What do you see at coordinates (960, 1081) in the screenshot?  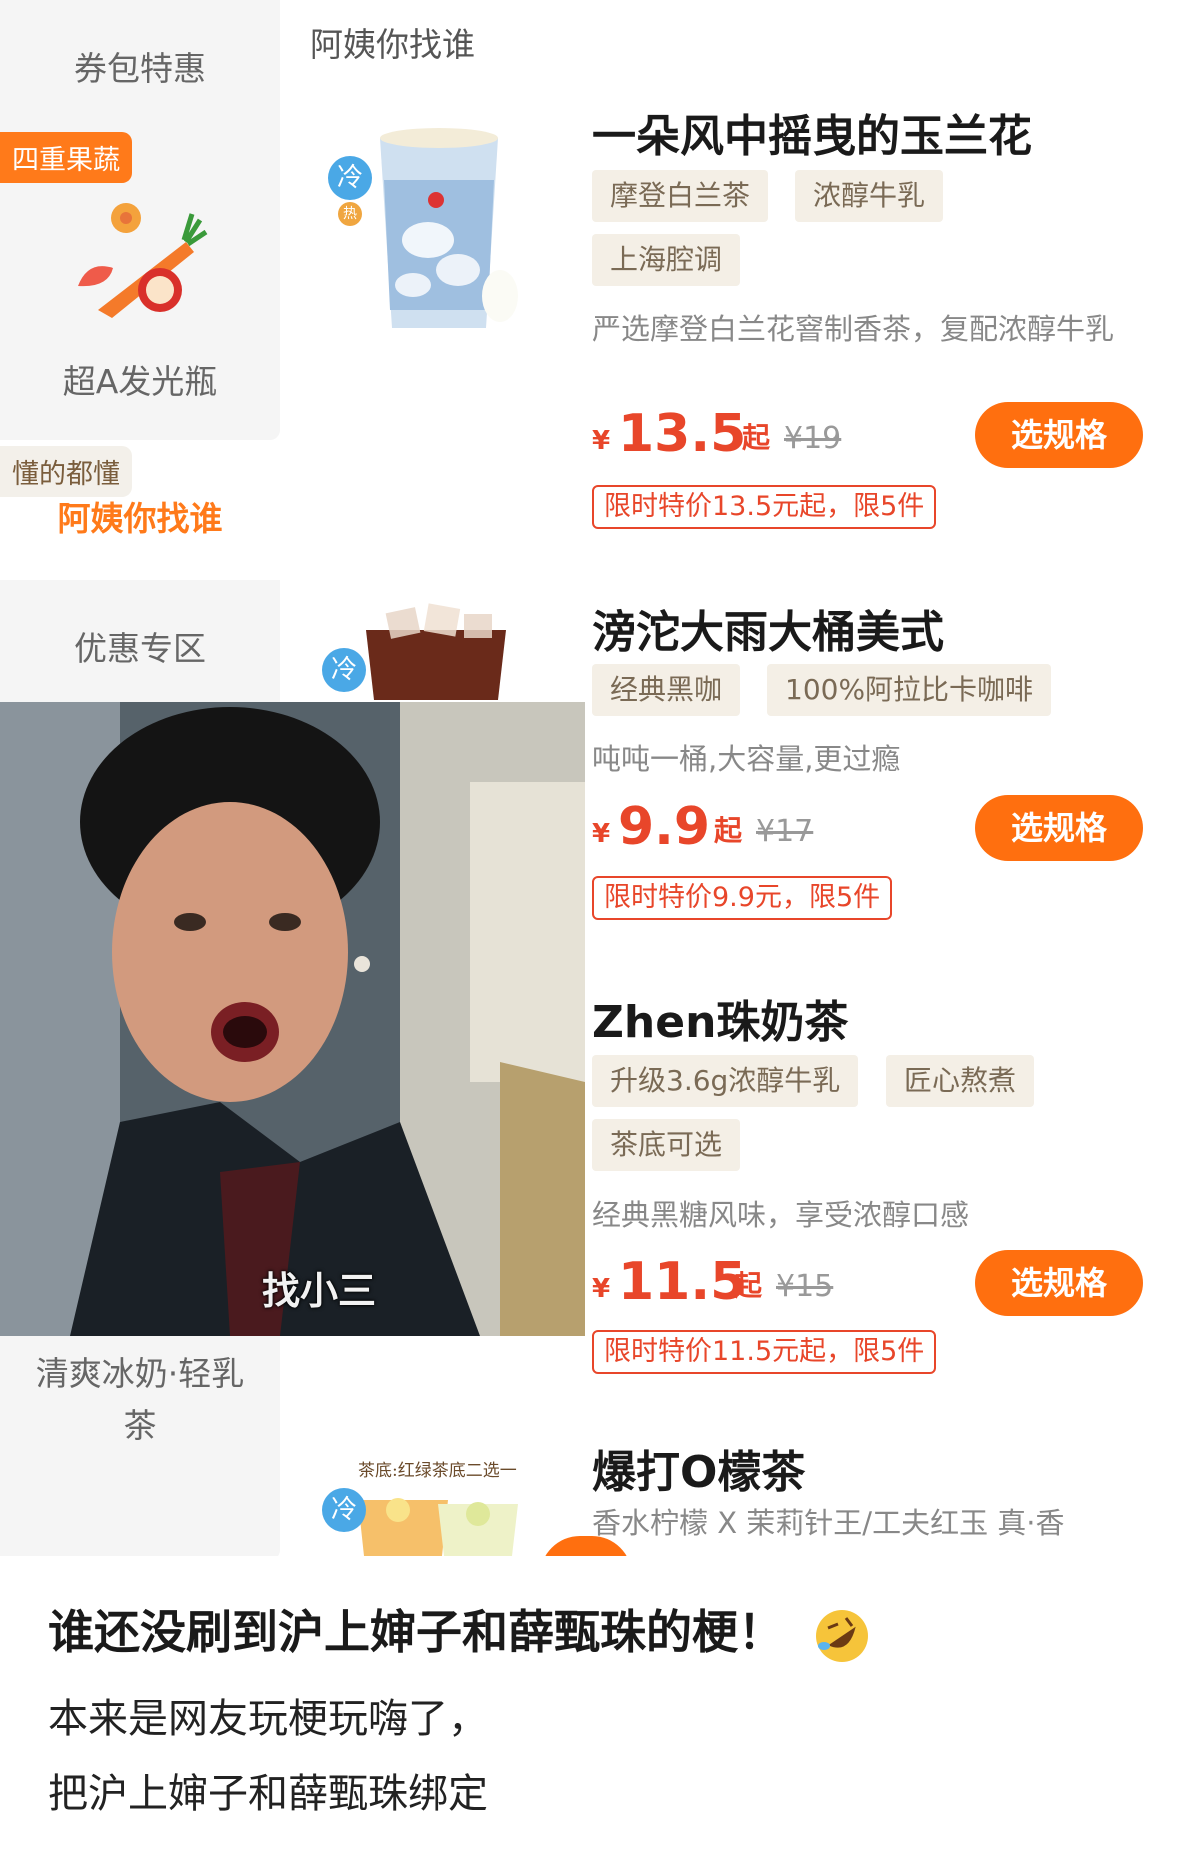 I see `product-tag: 匠心熬煮` at bounding box center [960, 1081].